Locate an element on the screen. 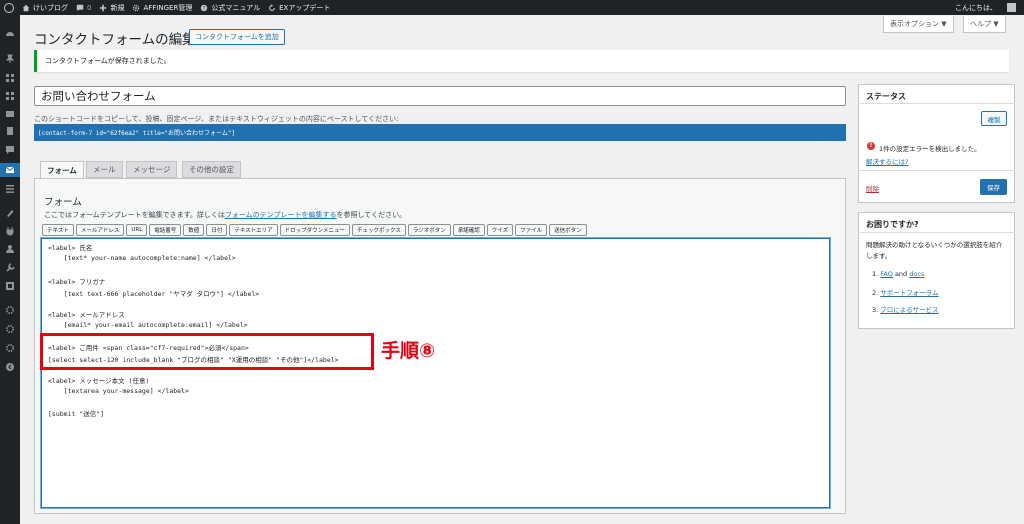  list-icon is located at coordinates (10, 189).